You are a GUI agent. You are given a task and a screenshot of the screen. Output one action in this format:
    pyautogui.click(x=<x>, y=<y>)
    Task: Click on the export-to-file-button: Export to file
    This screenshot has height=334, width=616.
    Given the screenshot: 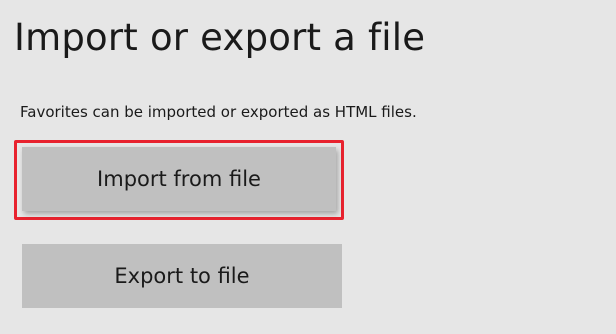 What is the action you would take?
    pyautogui.click(x=182, y=276)
    